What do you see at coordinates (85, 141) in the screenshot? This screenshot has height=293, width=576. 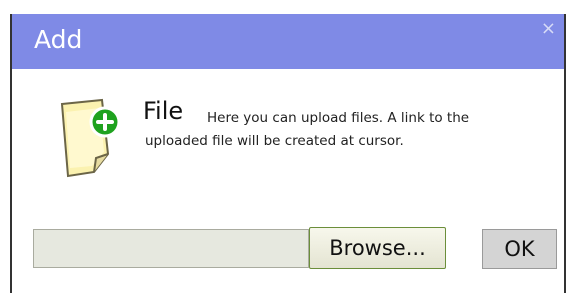 I see `file-add-icon` at bounding box center [85, 141].